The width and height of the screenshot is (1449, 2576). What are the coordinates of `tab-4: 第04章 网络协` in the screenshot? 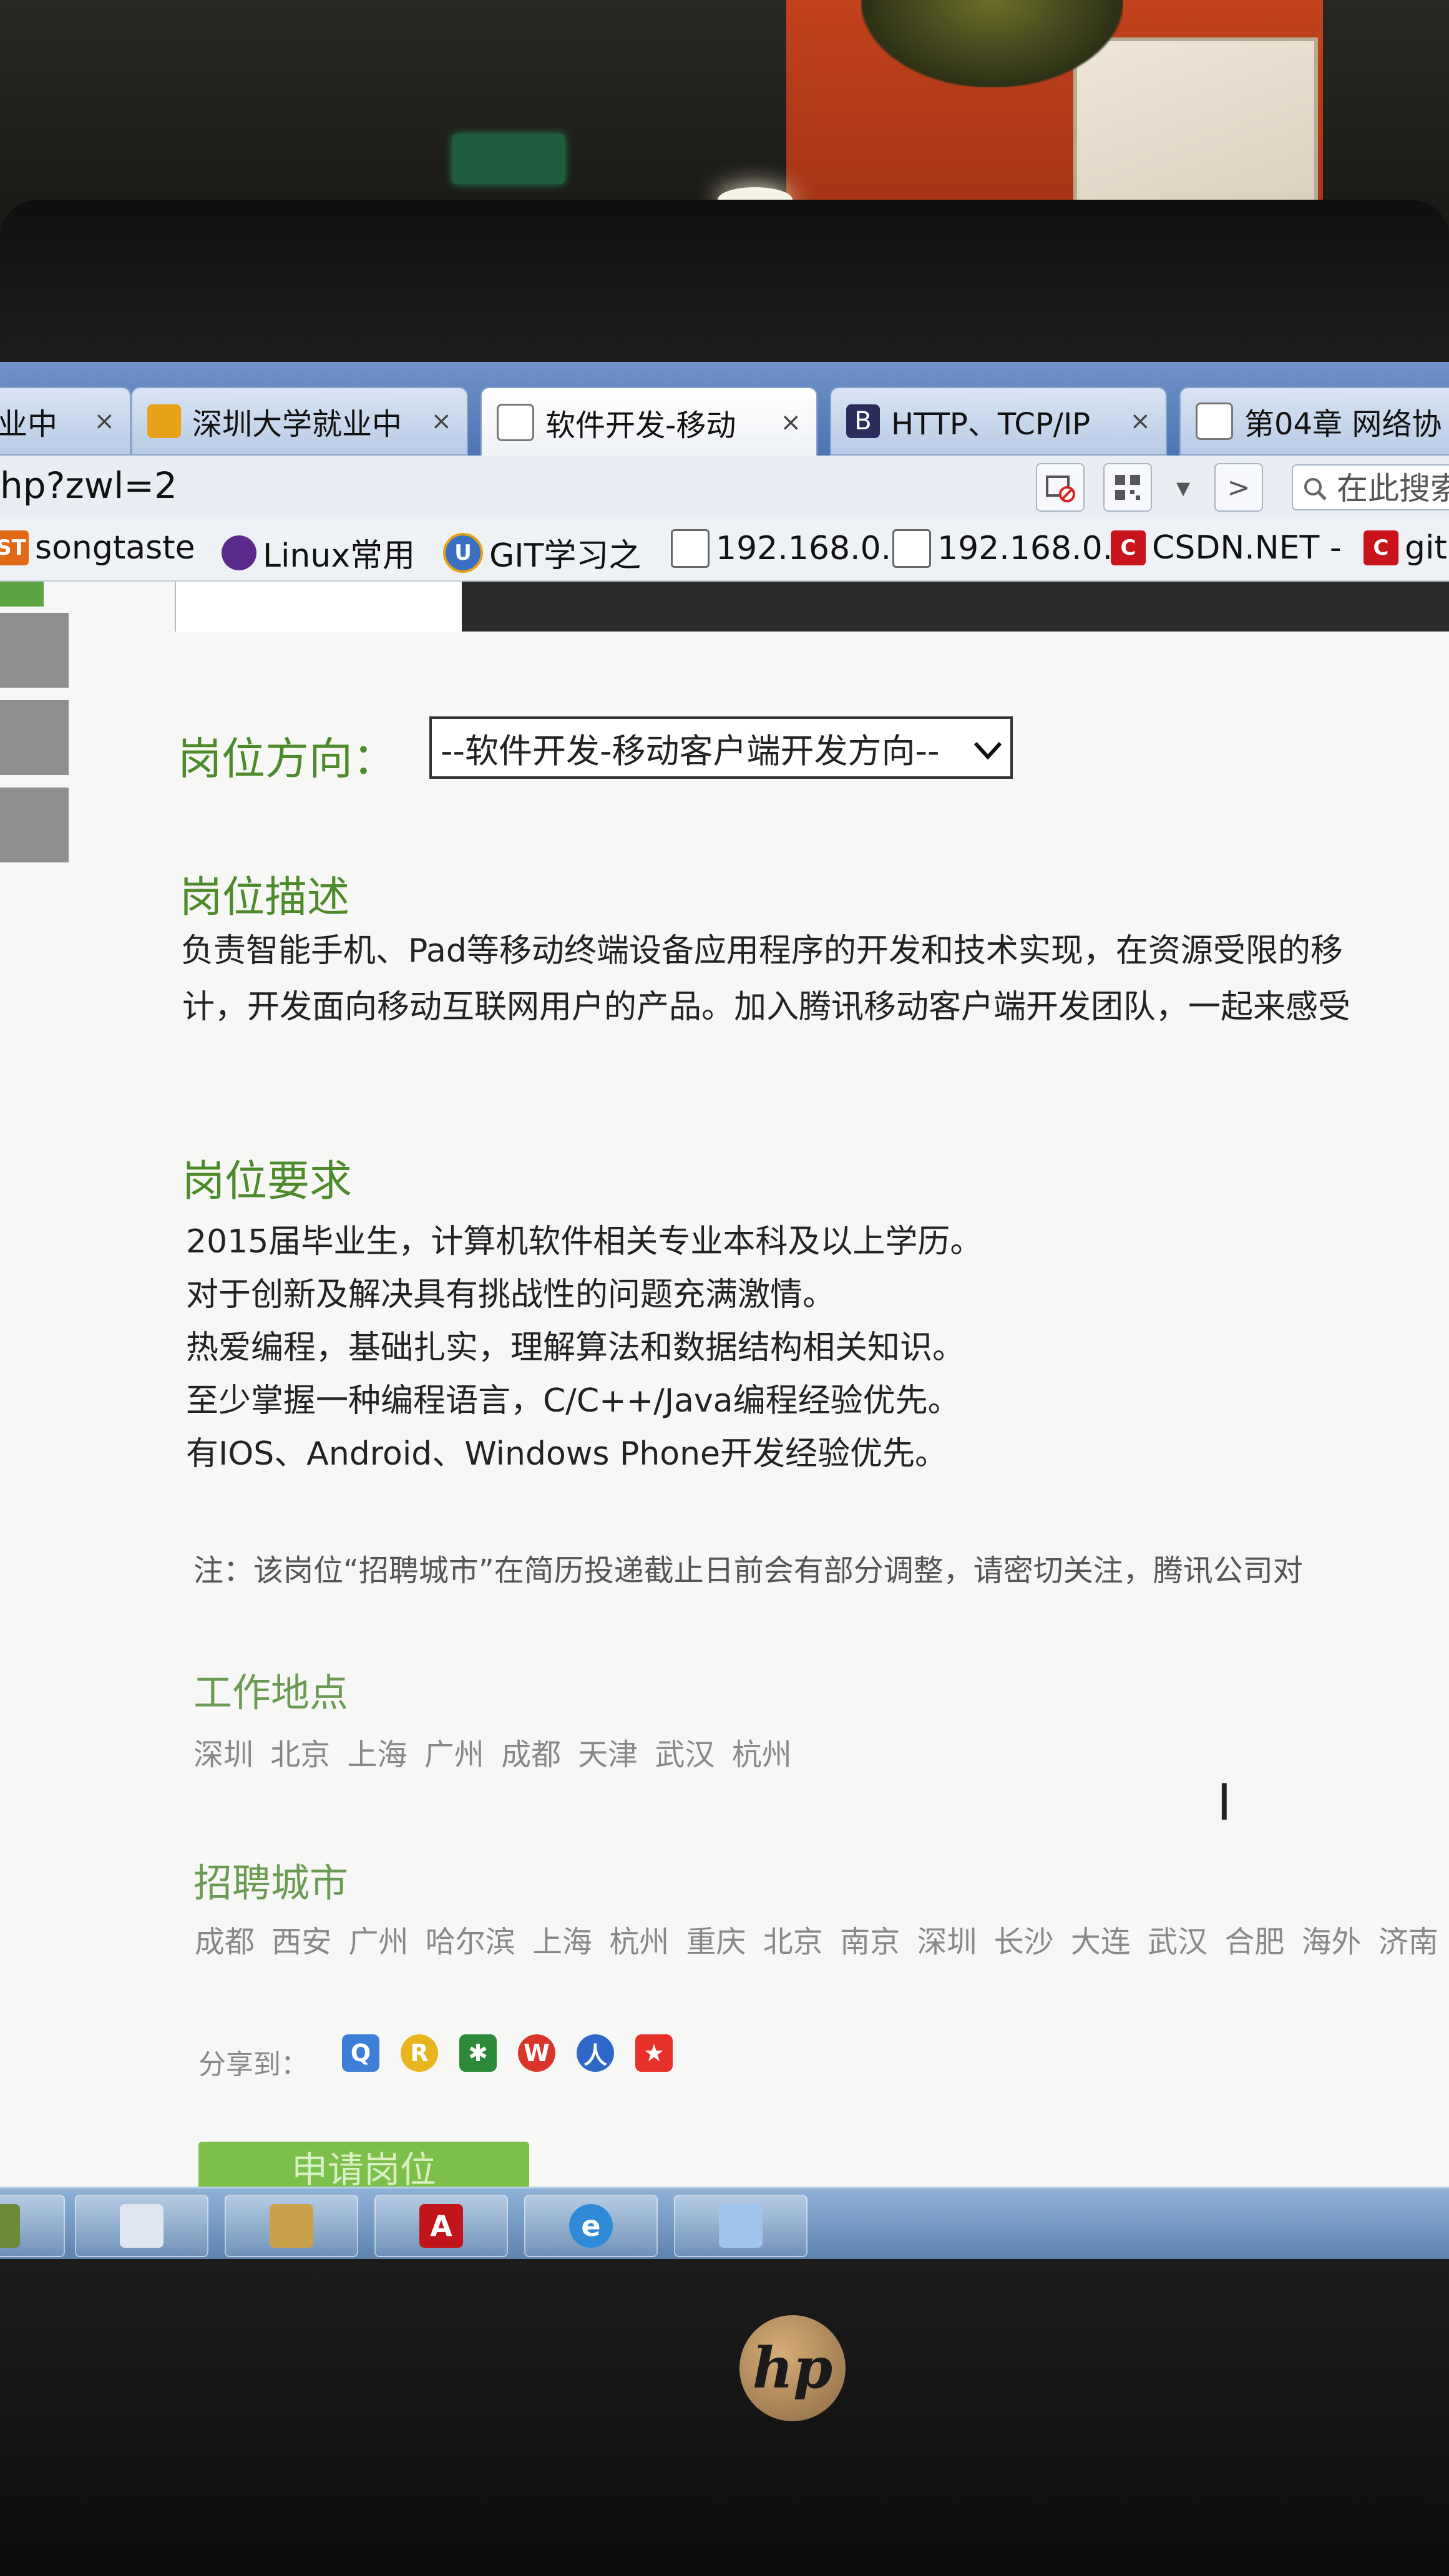 It's located at (1314, 421).